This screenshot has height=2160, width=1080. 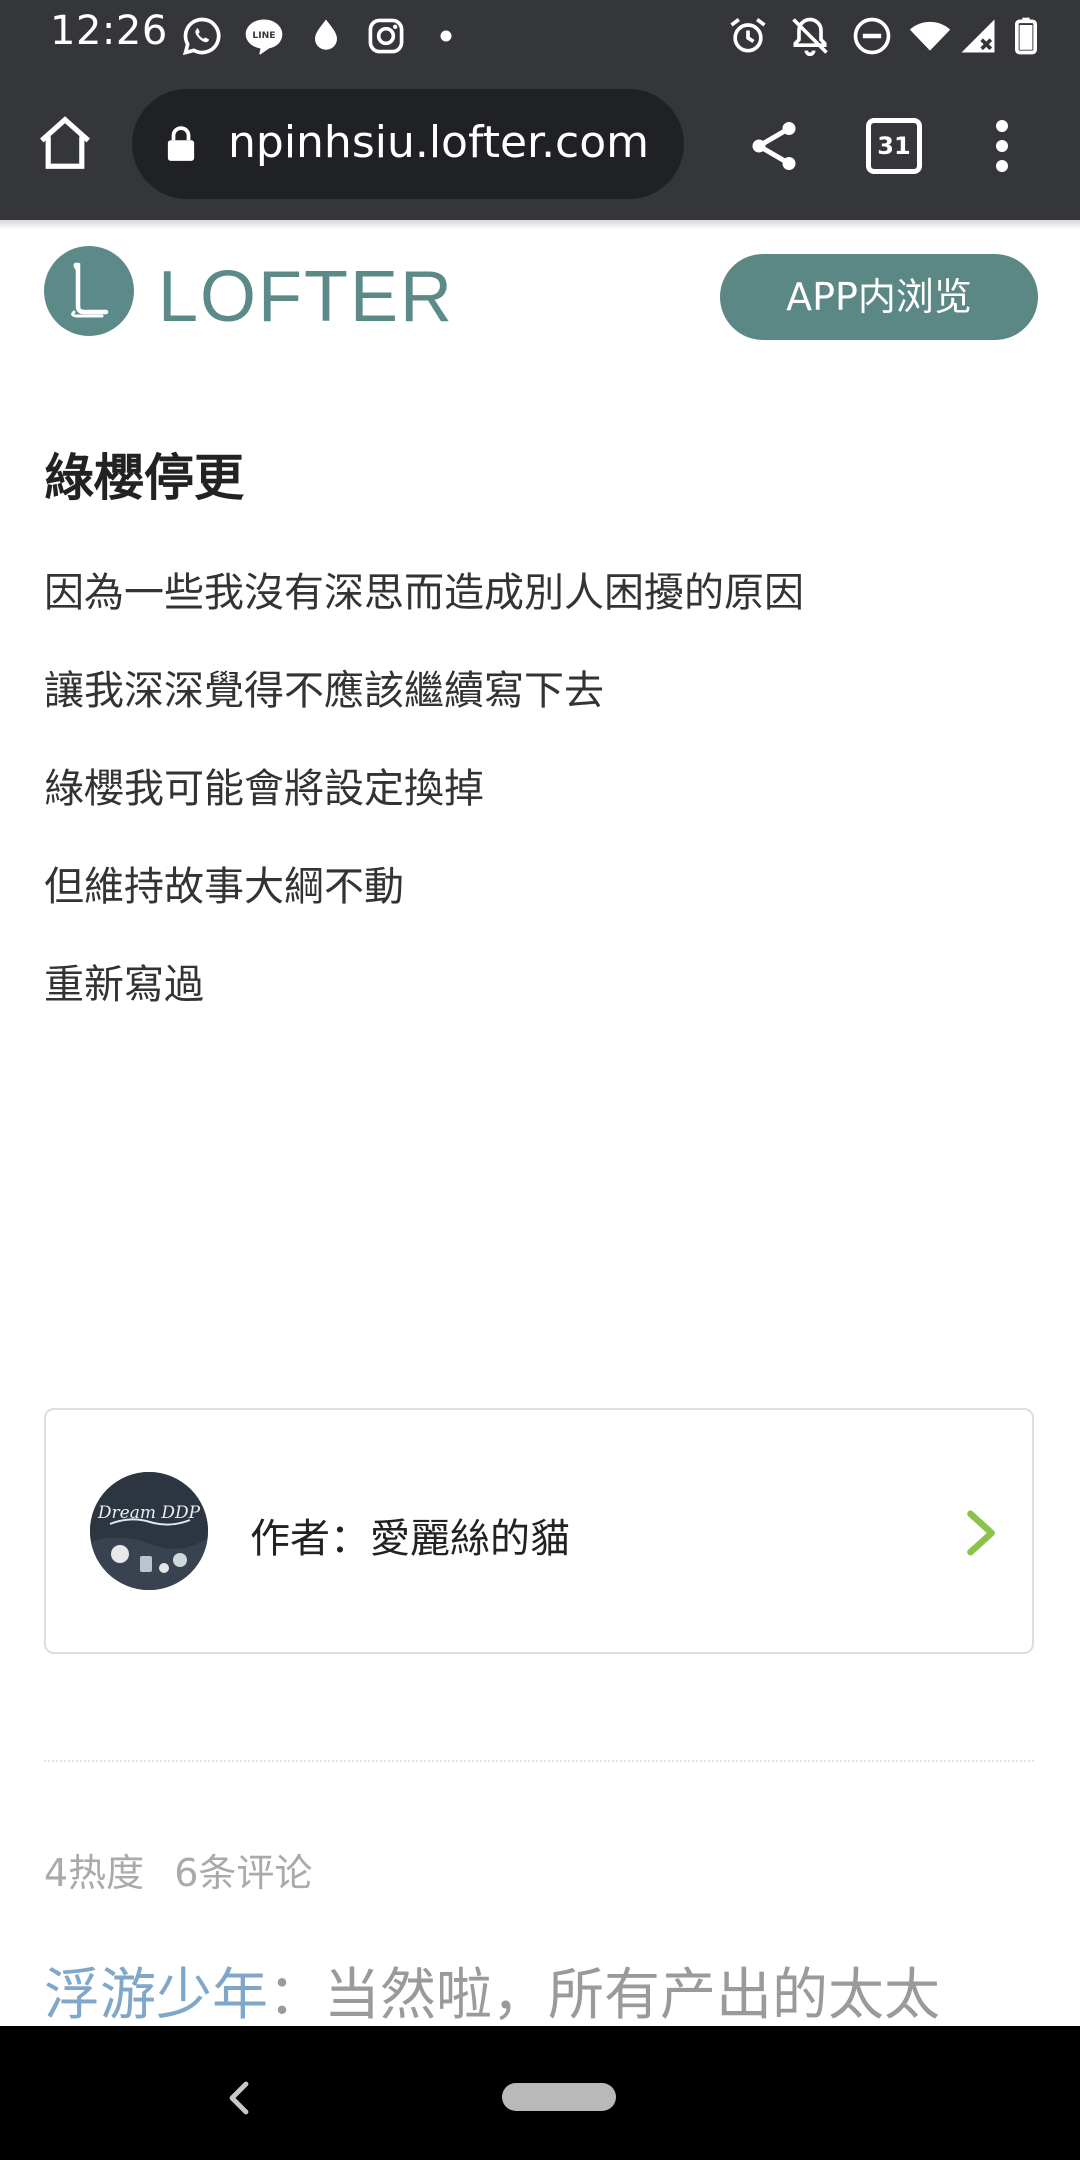 I want to click on signal-icon, so click(x=978, y=36).